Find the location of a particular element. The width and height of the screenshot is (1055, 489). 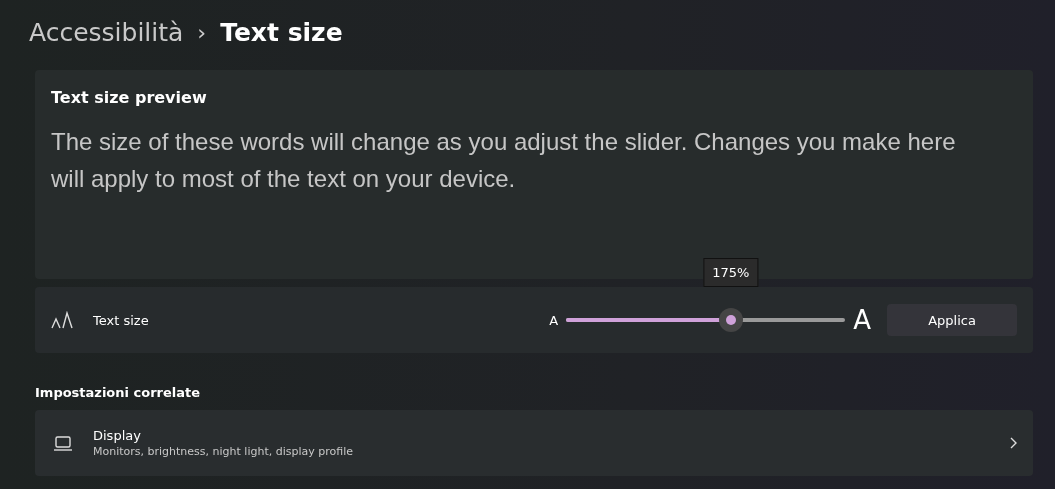

display-link-row: Display Monitors, brightness, night light, display profile is located at coordinates (534, 443).